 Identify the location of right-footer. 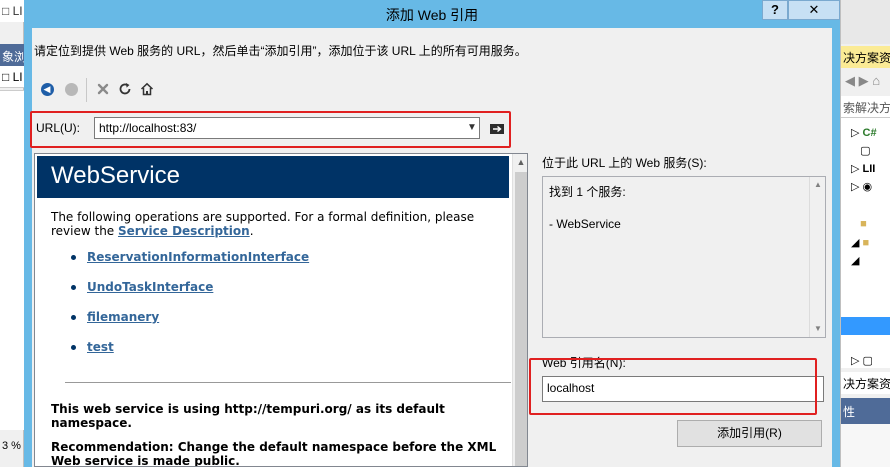
(865, 445).